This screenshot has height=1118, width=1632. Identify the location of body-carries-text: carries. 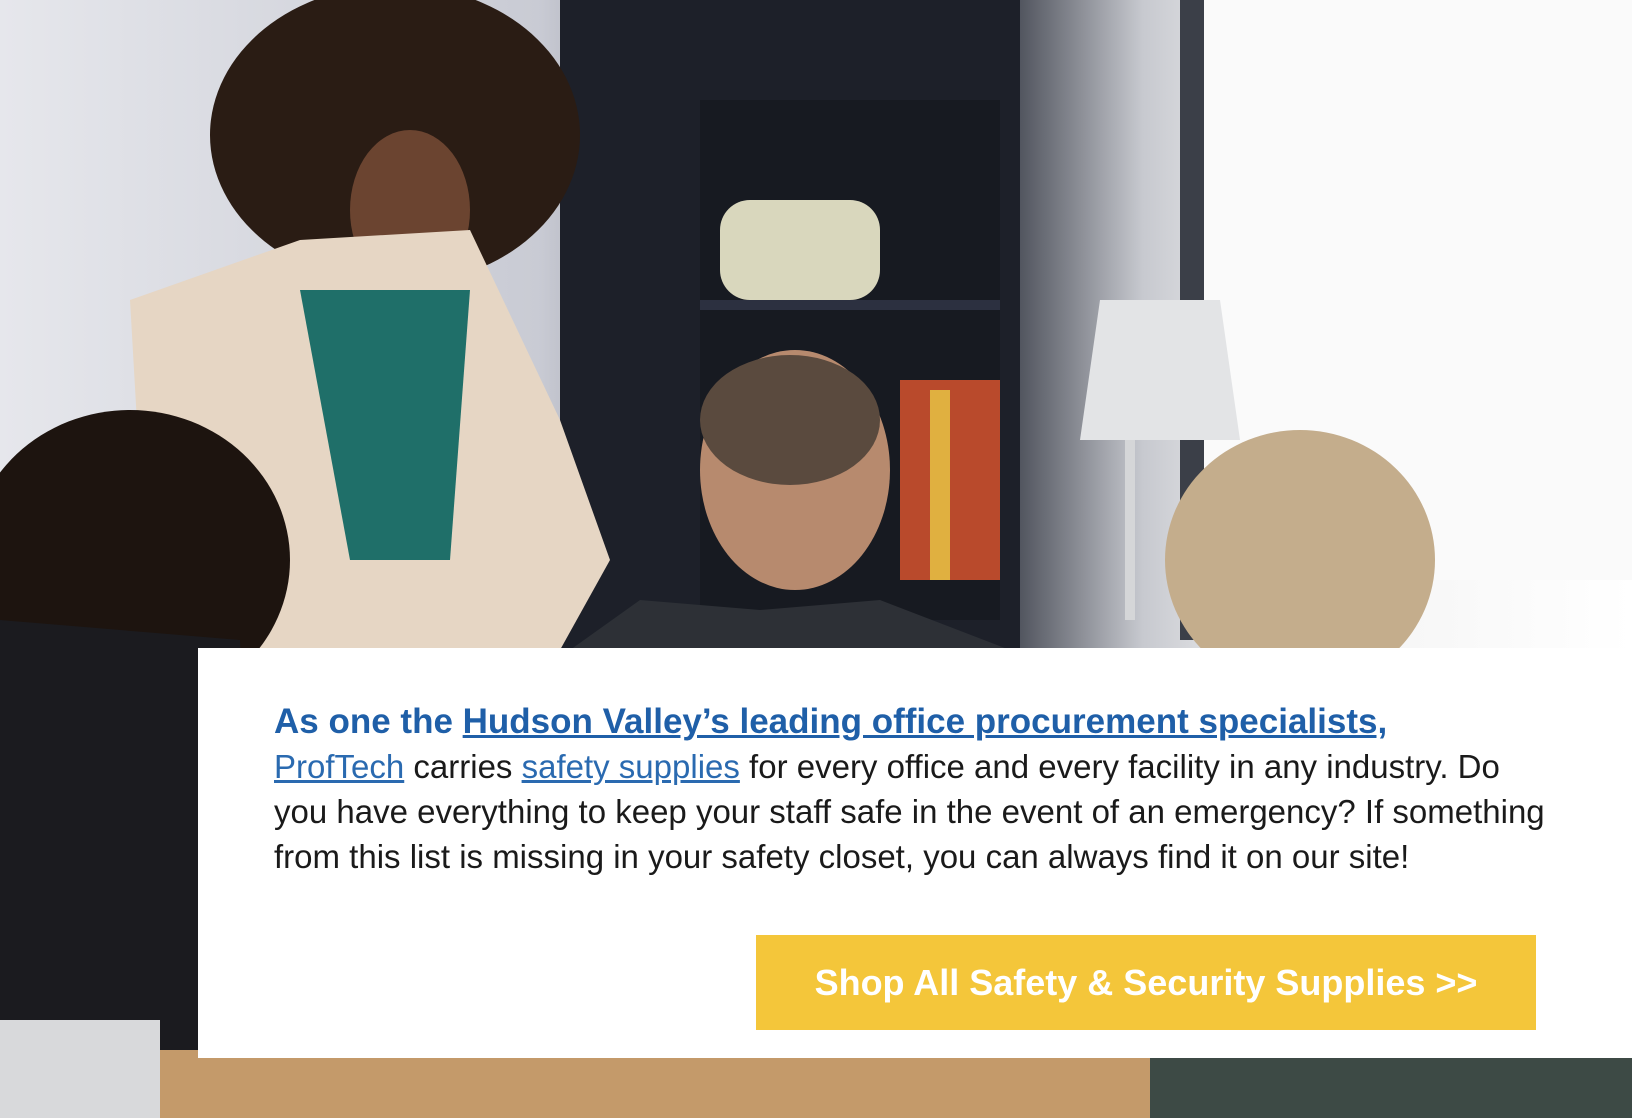
(463, 766).